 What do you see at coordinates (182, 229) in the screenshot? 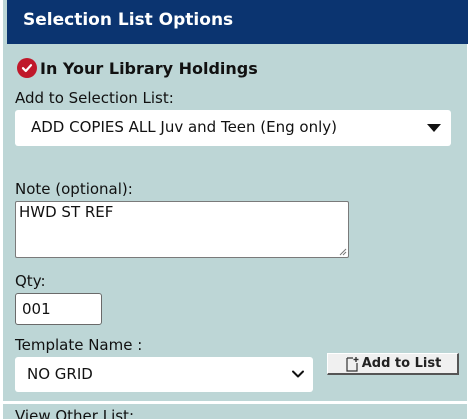
I see `note-textarea: HWD ST REF` at bounding box center [182, 229].